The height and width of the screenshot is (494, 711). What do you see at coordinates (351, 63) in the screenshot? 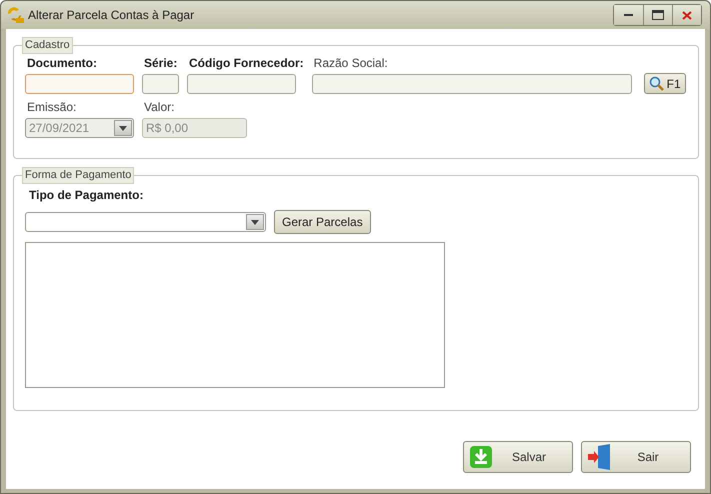
I see `field-label: Razão Social:` at bounding box center [351, 63].